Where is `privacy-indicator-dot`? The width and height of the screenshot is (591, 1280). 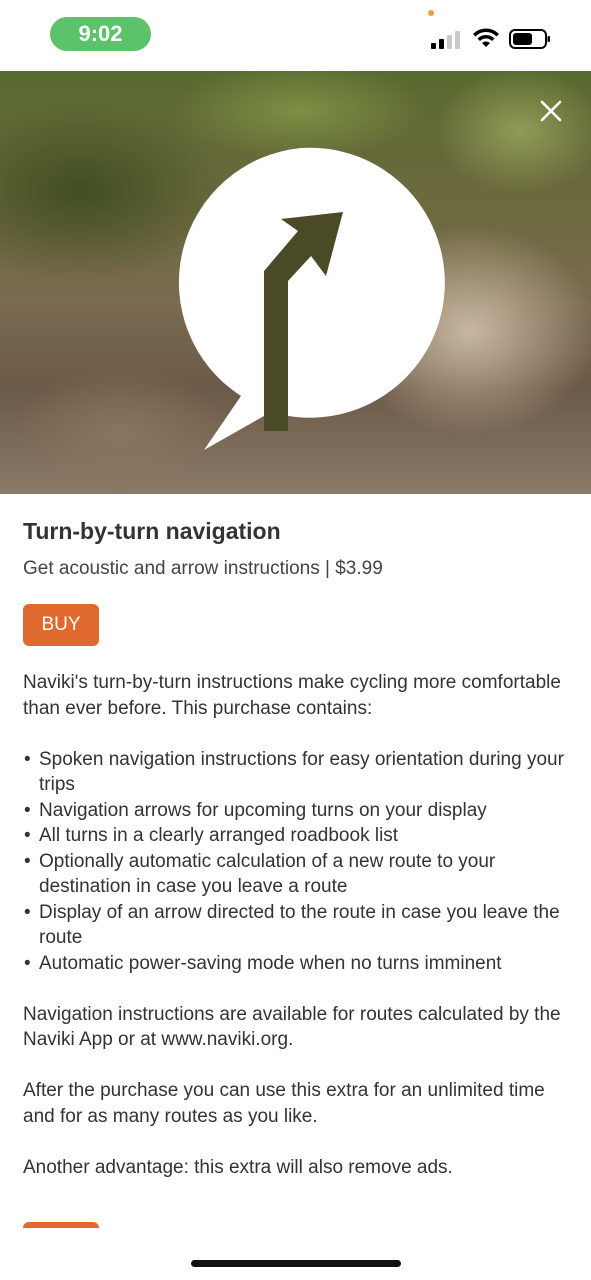
privacy-indicator-dot is located at coordinates (431, 13).